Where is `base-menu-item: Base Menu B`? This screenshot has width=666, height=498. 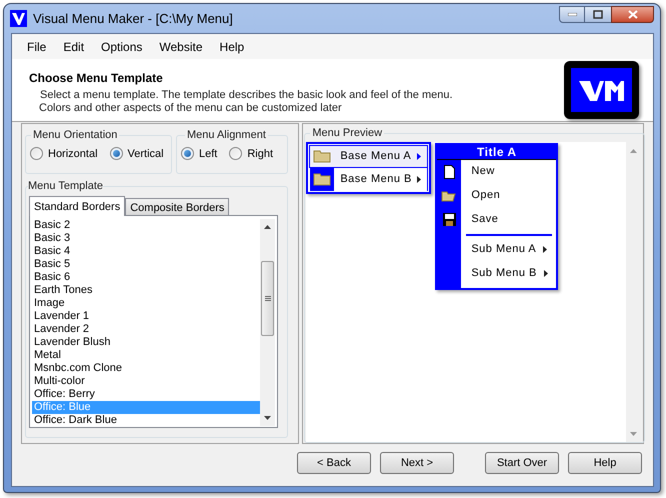 base-menu-item: Base Menu B is located at coordinates (368, 179).